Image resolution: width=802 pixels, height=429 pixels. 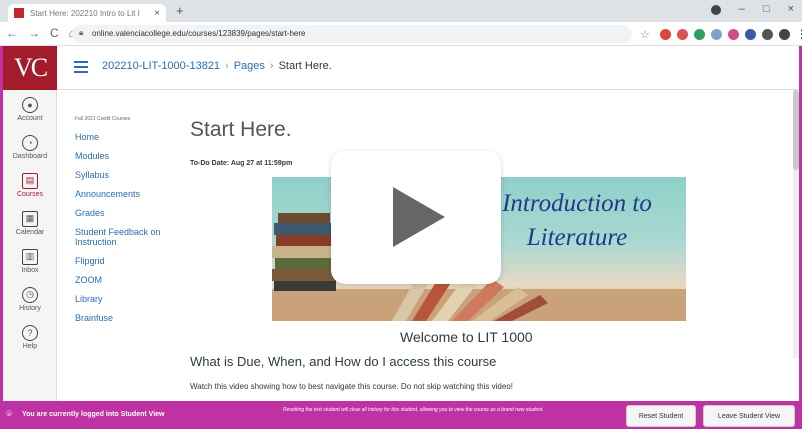 What do you see at coordinates (750, 34) in the screenshot?
I see `extension-navy-icon` at bounding box center [750, 34].